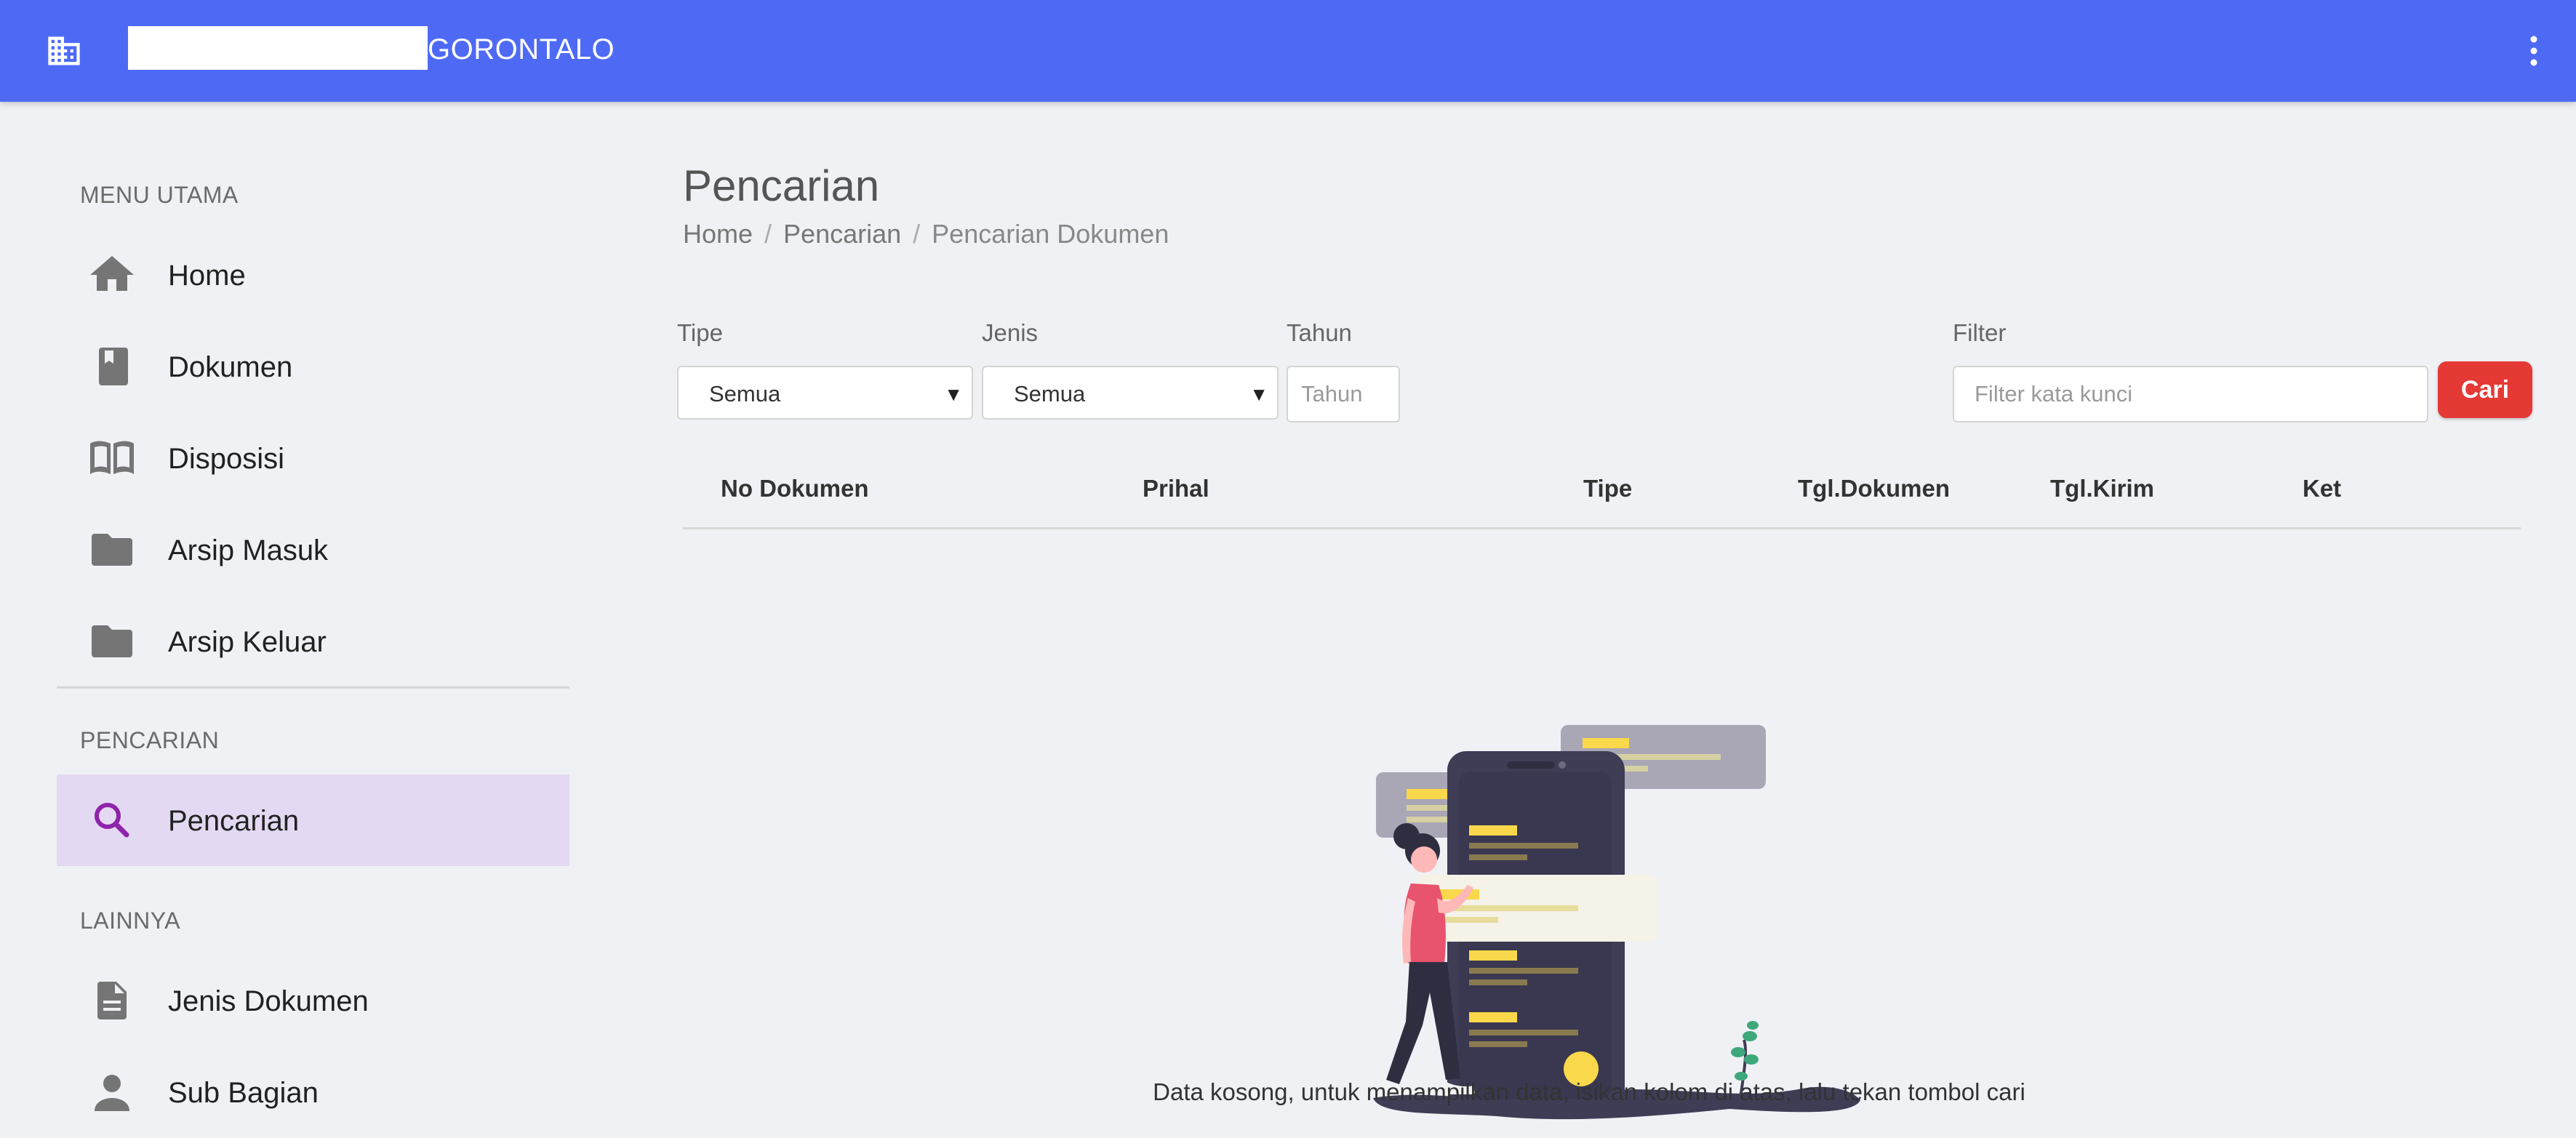 Image resolution: width=2576 pixels, height=1138 pixels. Describe the element at coordinates (130, 920) in the screenshot. I see `section-title-lainnya: LAINNYA` at that location.